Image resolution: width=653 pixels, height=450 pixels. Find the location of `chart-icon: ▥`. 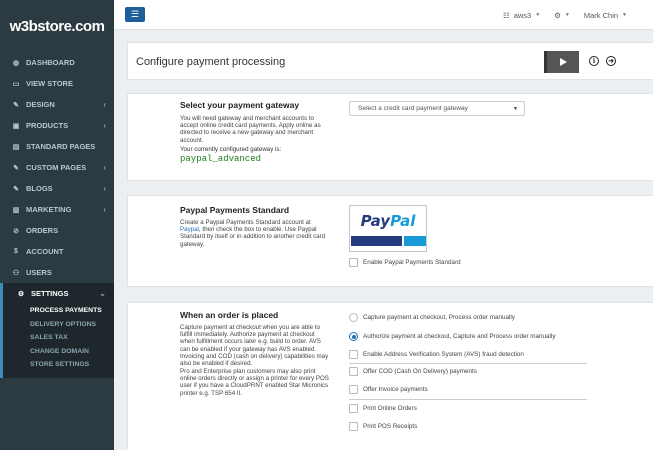

chart-icon: ▥ is located at coordinates (16, 210).